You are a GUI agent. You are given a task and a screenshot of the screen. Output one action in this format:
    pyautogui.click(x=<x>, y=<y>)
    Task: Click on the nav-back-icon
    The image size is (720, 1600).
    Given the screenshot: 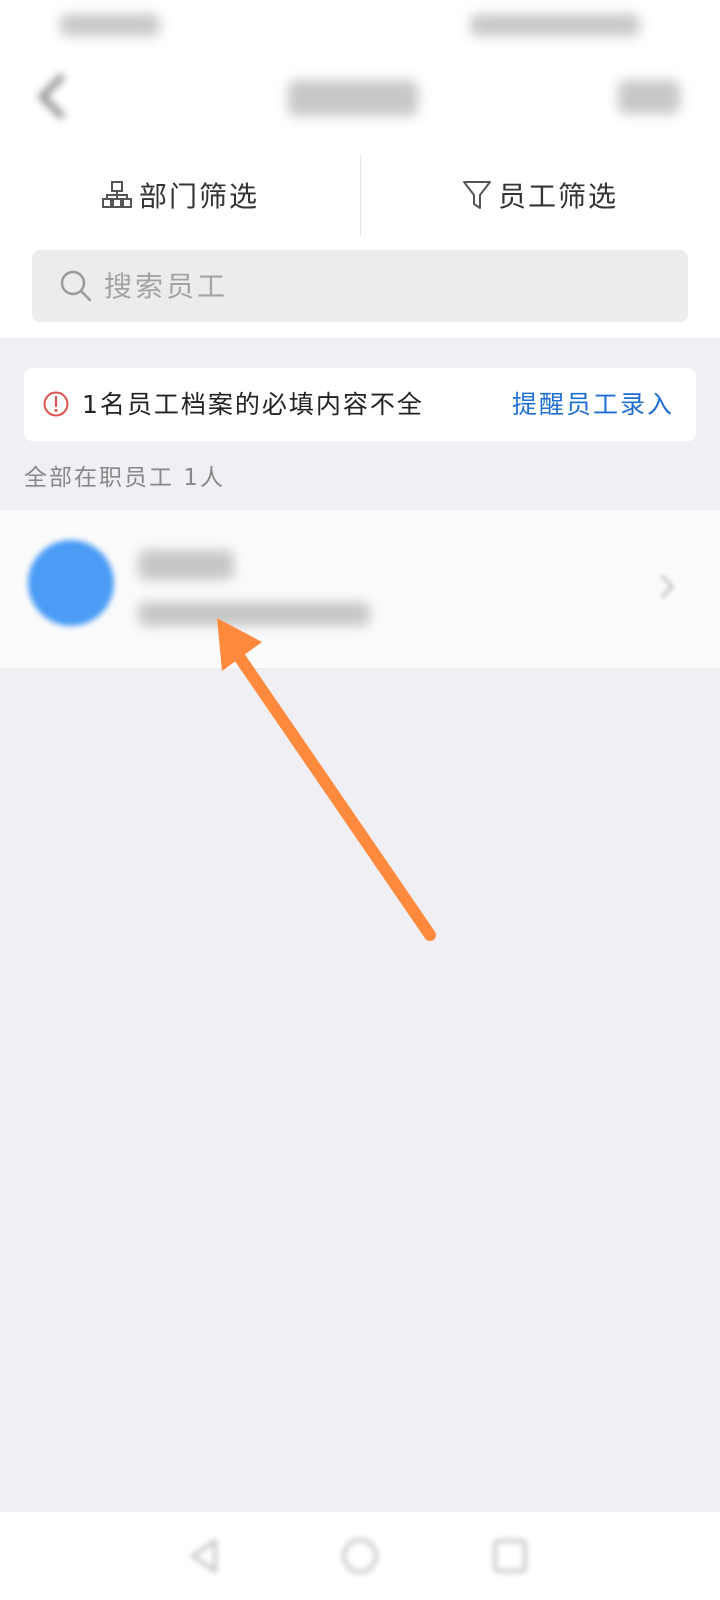 What is the action you would take?
    pyautogui.click(x=205, y=1556)
    